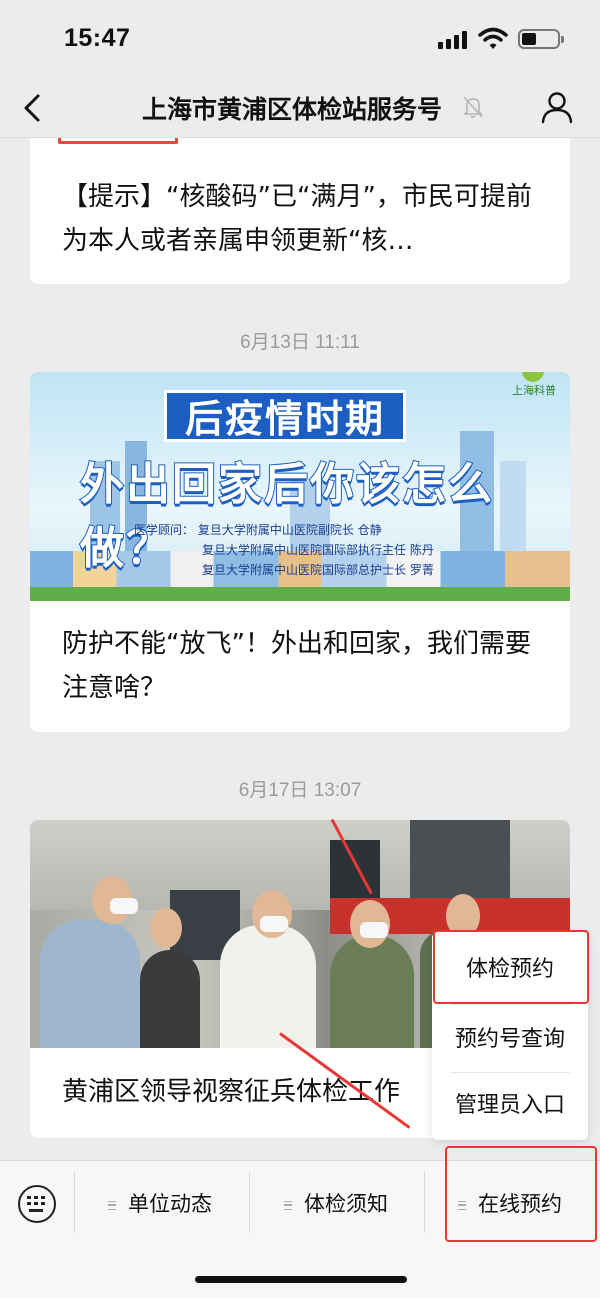 The width and height of the screenshot is (600, 1298). What do you see at coordinates (318, 550) in the screenshot?
I see `banner-credit-line: 复旦大学附属中山医院国际部执行主任 陈丹` at bounding box center [318, 550].